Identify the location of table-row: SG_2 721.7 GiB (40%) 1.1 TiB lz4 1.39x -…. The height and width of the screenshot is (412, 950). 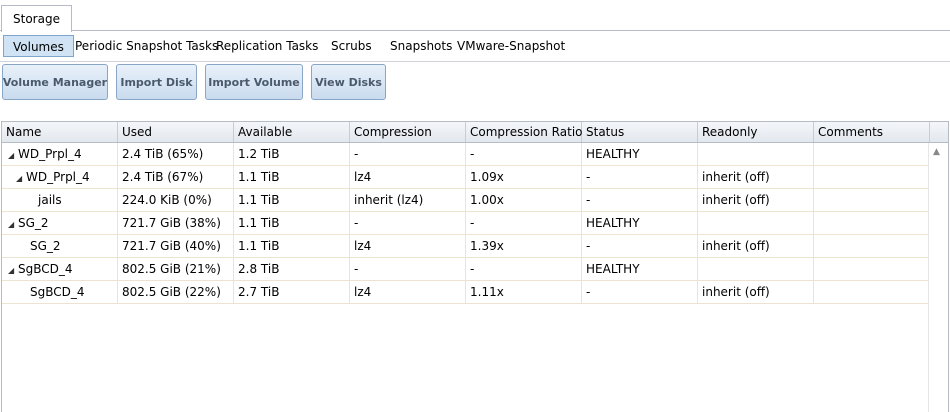
(466, 246).